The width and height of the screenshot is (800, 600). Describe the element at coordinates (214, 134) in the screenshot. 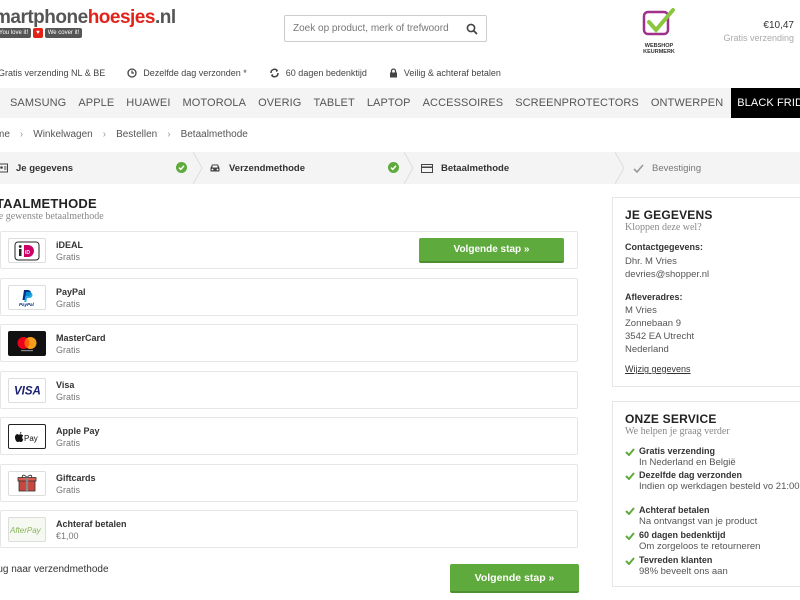

I see `breadcrumb-betaalmethode: Betaalmethode` at that location.